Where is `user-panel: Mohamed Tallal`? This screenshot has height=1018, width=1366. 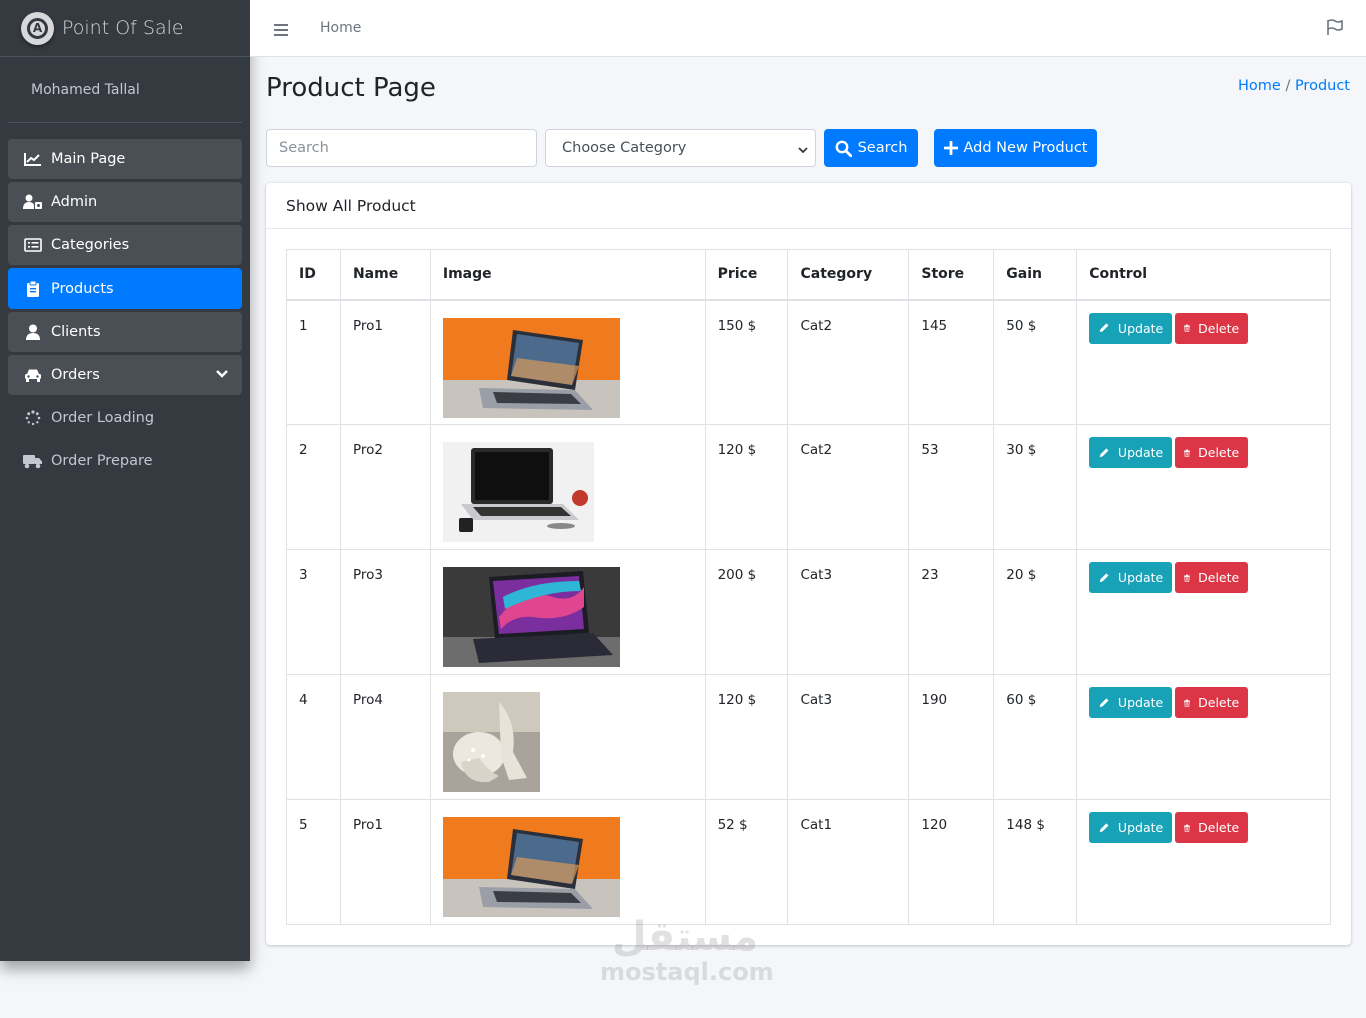 user-panel: Mohamed Tallal is located at coordinates (125, 90).